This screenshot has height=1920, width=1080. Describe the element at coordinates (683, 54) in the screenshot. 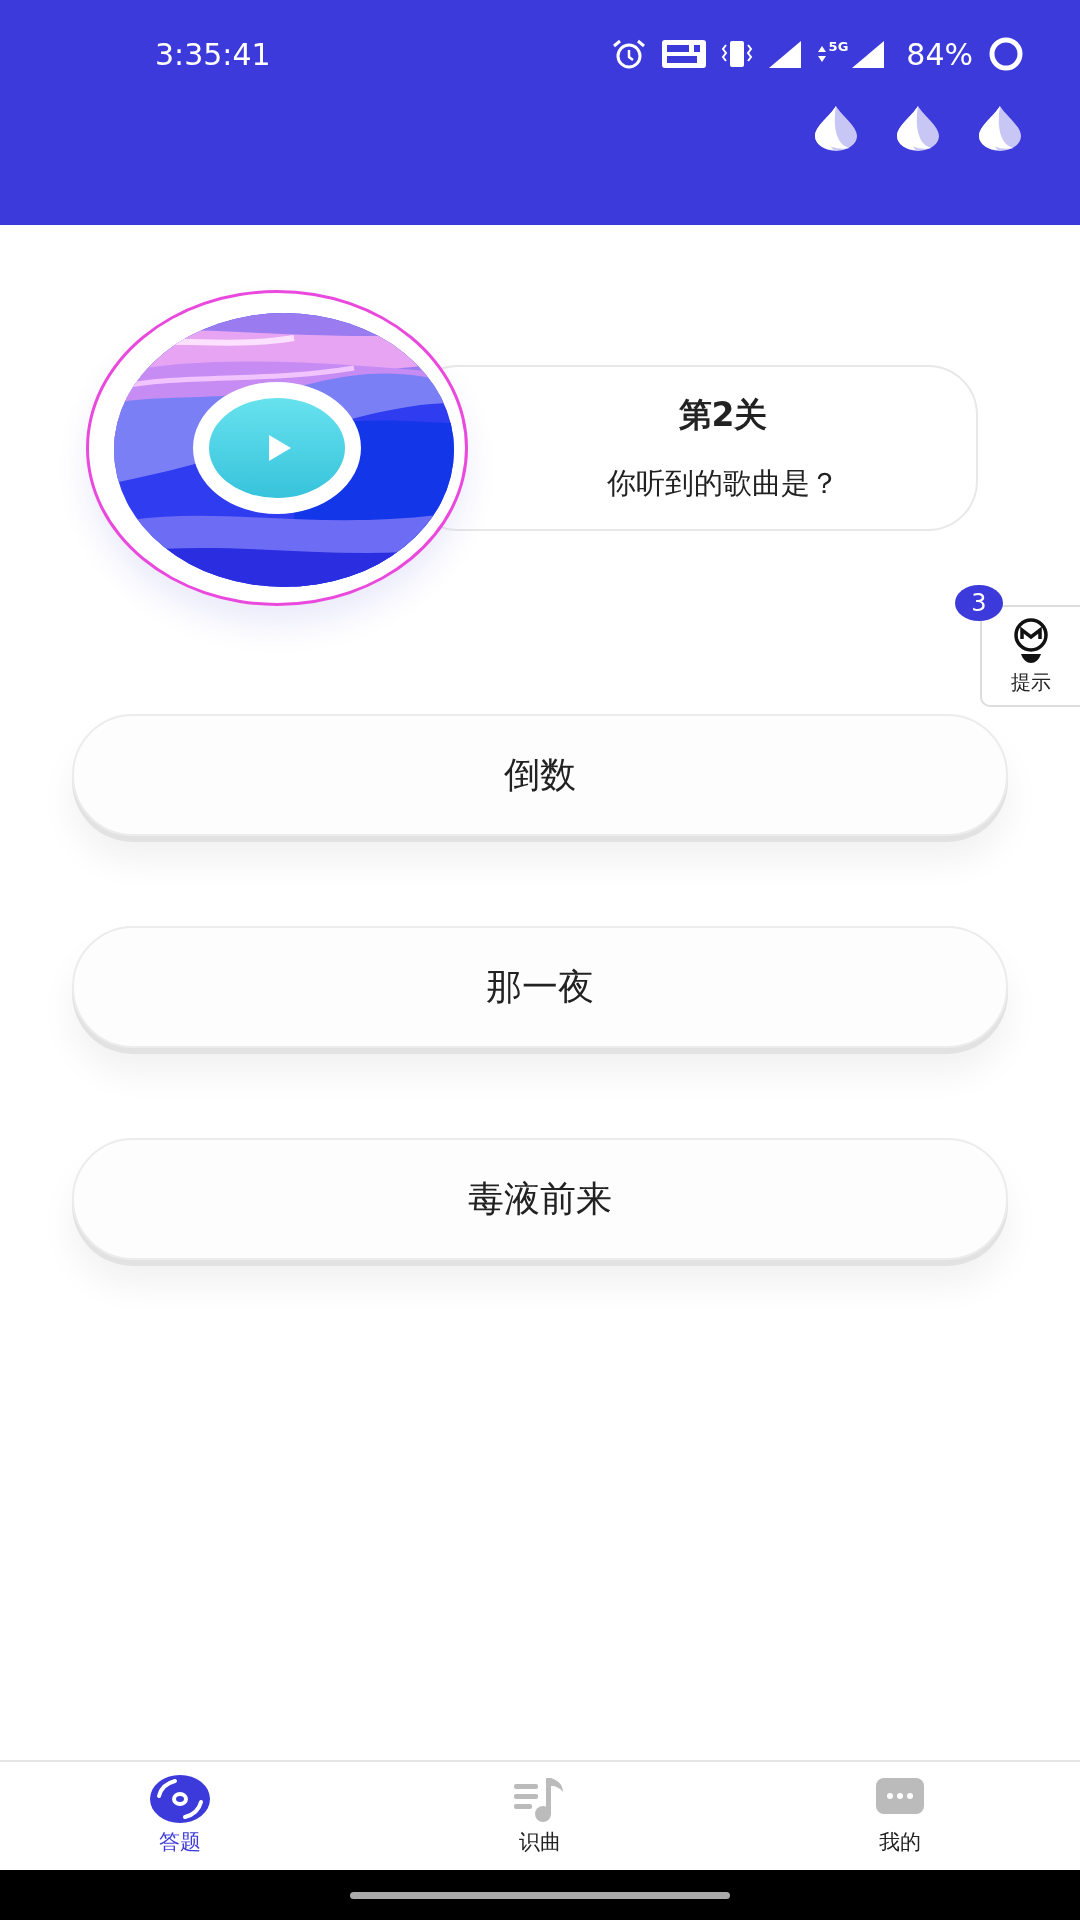

I see `volte-icon` at that location.